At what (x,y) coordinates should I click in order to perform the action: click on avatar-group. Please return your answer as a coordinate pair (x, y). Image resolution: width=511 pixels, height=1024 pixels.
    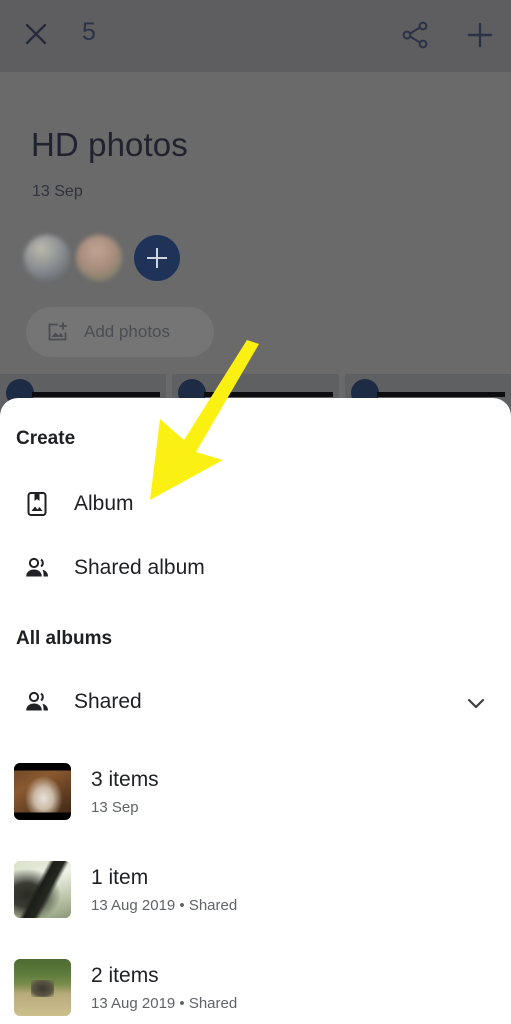
    Looking at the image, I should click on (102, 258).